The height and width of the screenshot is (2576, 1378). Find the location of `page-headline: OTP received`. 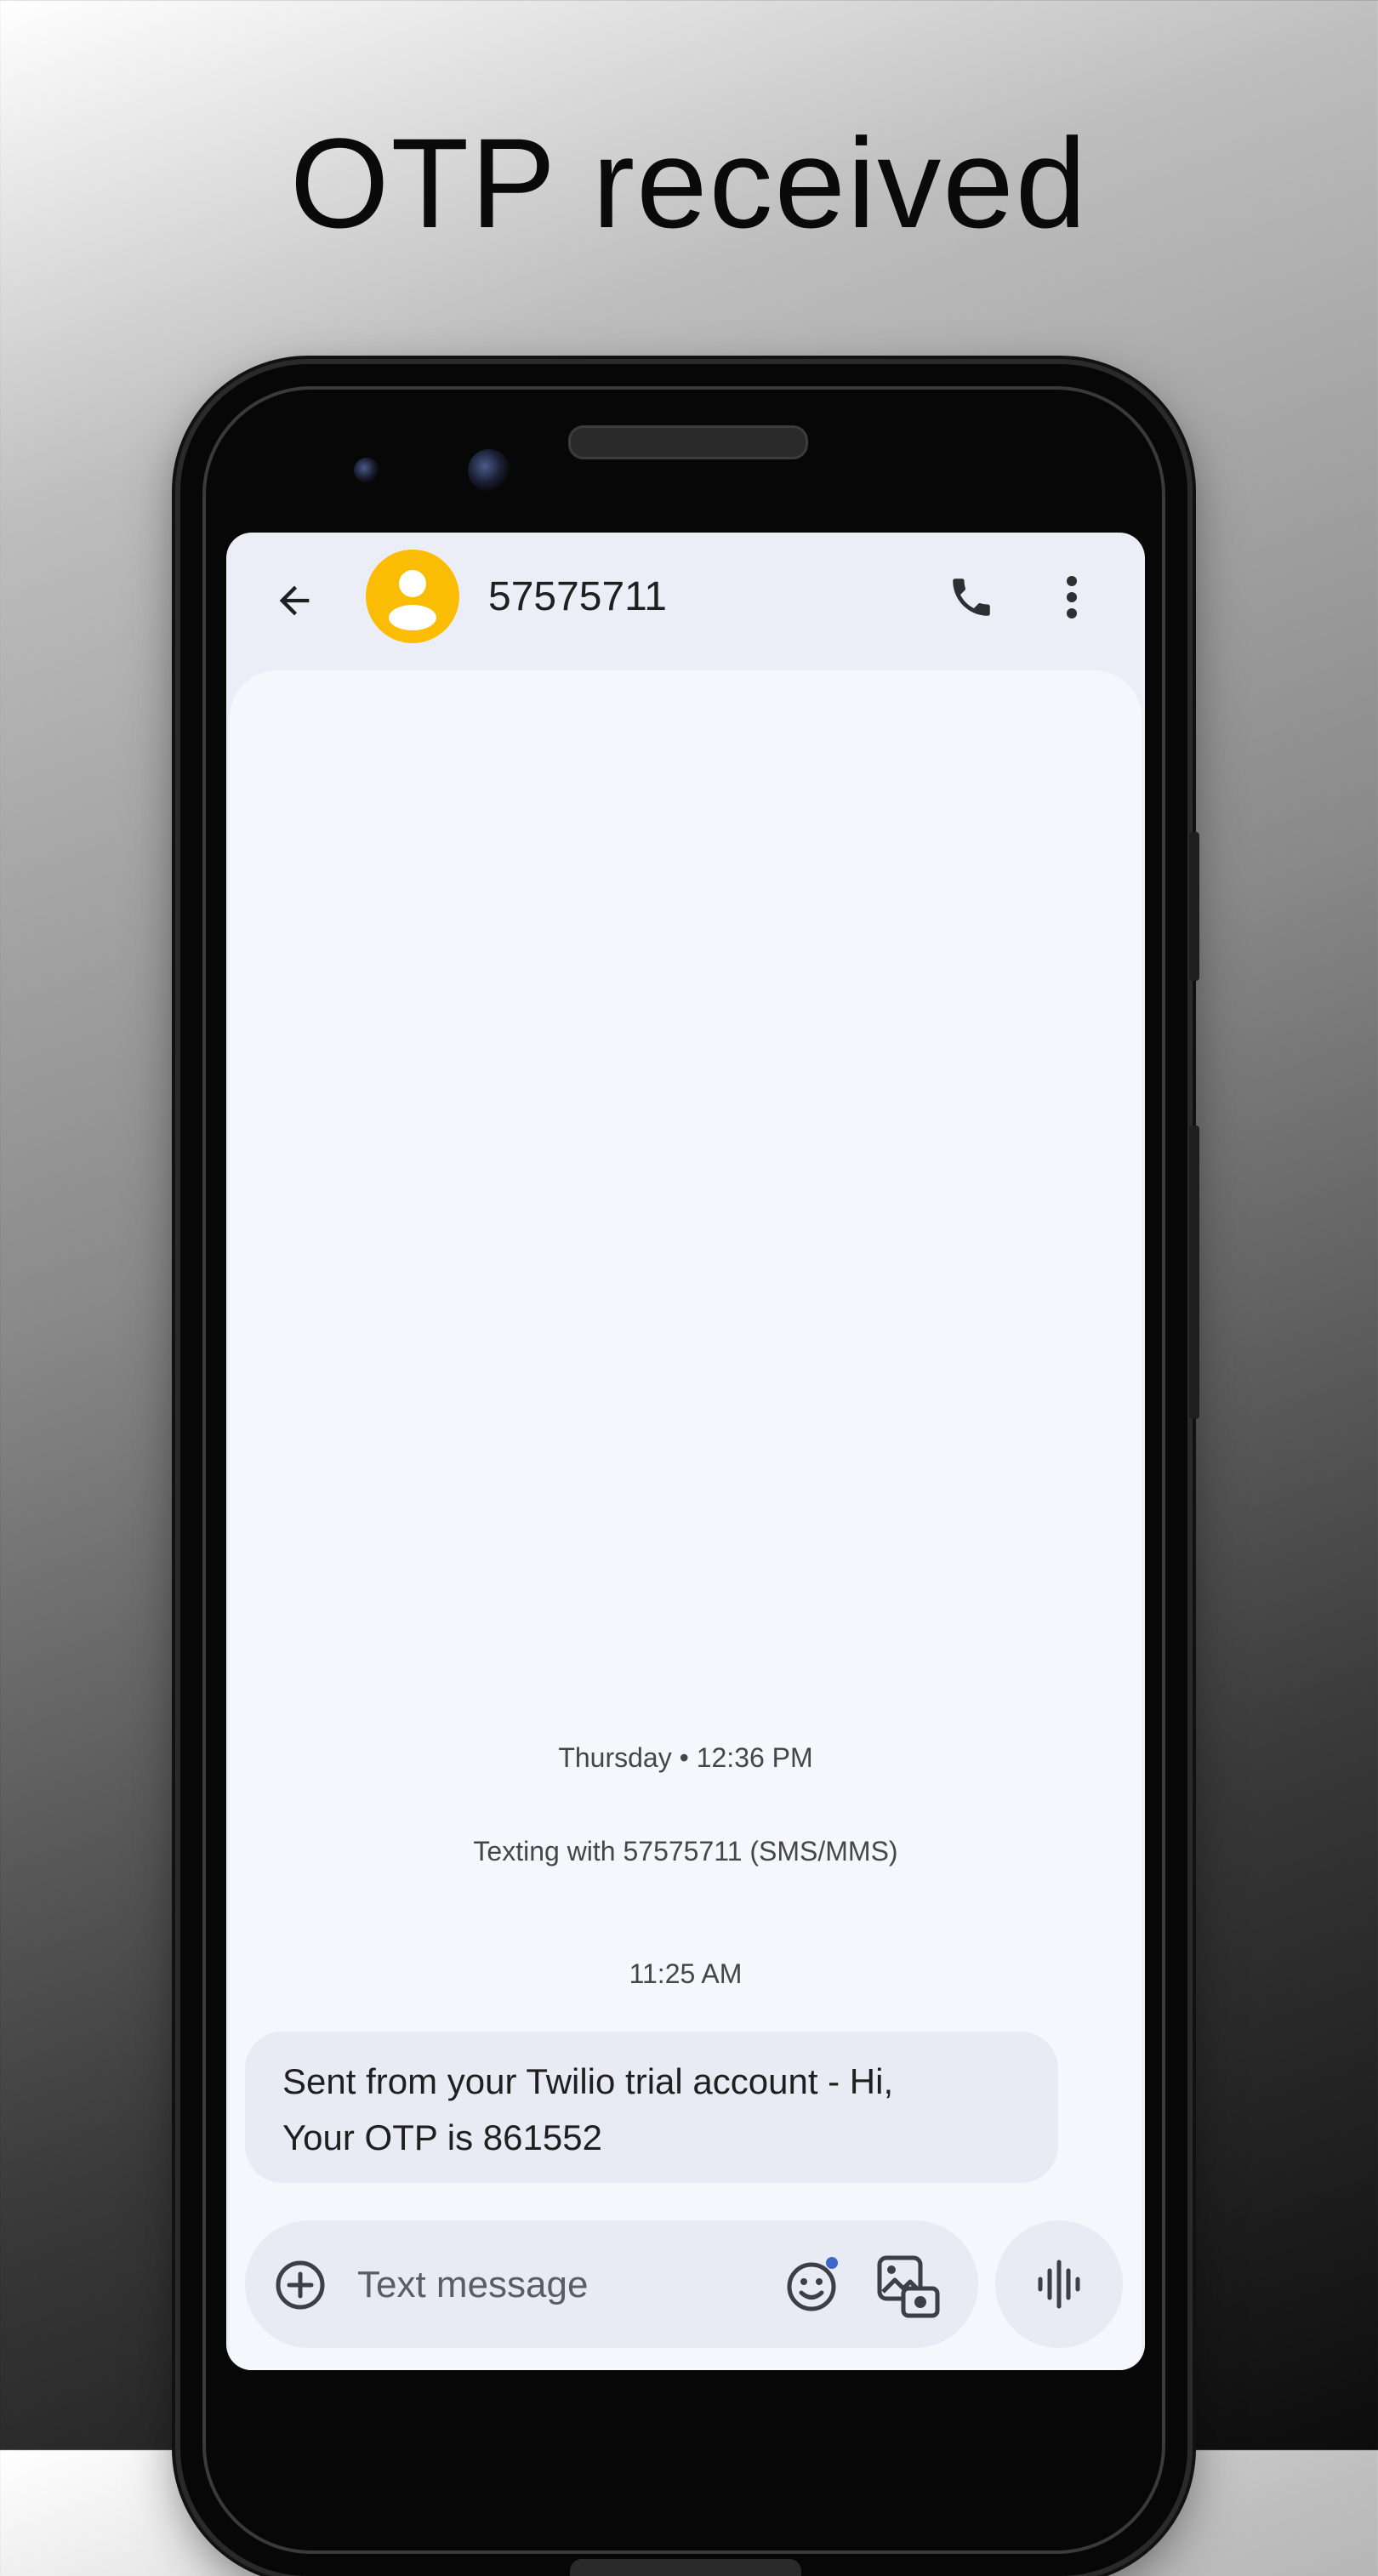

page-headline: OTP received is located at coordinates (689, 183).